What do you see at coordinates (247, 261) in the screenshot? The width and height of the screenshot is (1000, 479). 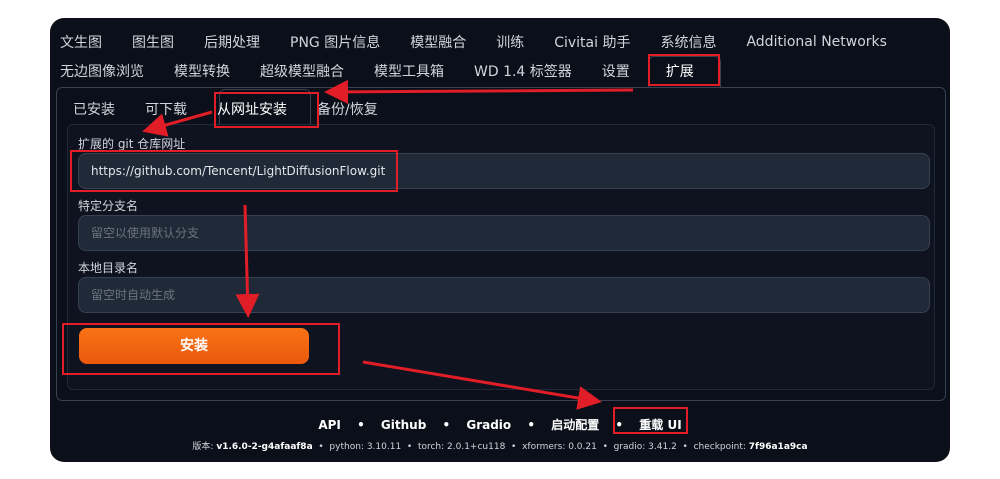 I see `arrow-to-install-button` at bounding box center [247, 261].